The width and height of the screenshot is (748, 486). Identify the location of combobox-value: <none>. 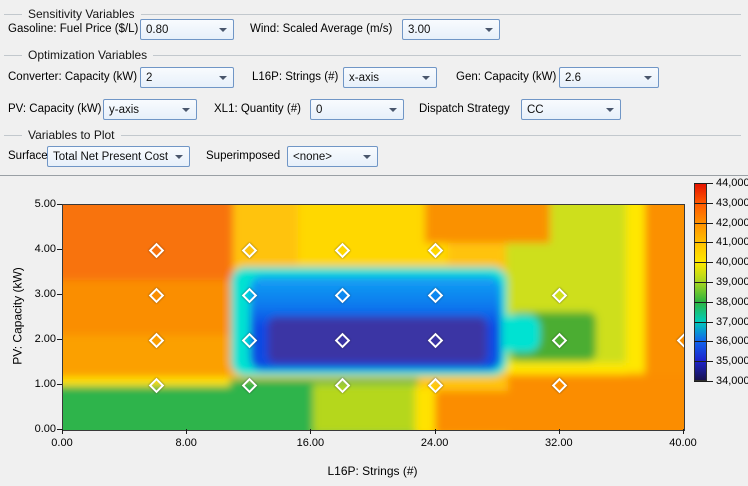
(313, 156).